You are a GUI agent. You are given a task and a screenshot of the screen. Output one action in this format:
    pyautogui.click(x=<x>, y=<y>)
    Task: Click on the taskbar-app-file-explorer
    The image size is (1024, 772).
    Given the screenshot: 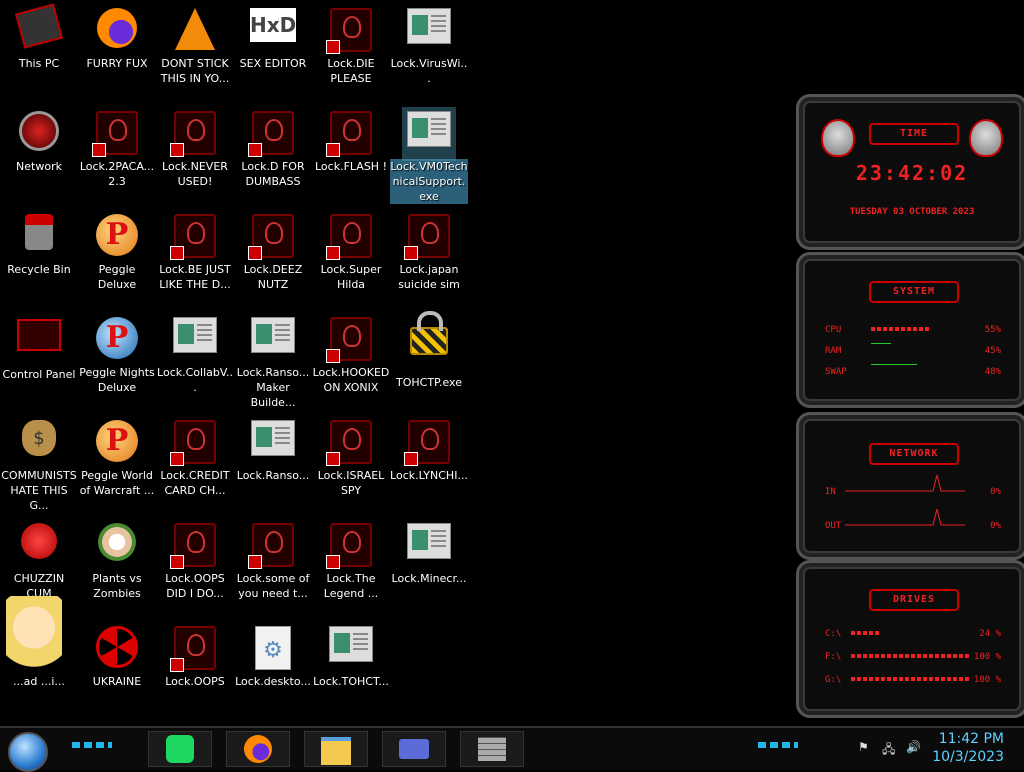 What is the action you would take?
    pyautogui.click(x=336, y=749)
    